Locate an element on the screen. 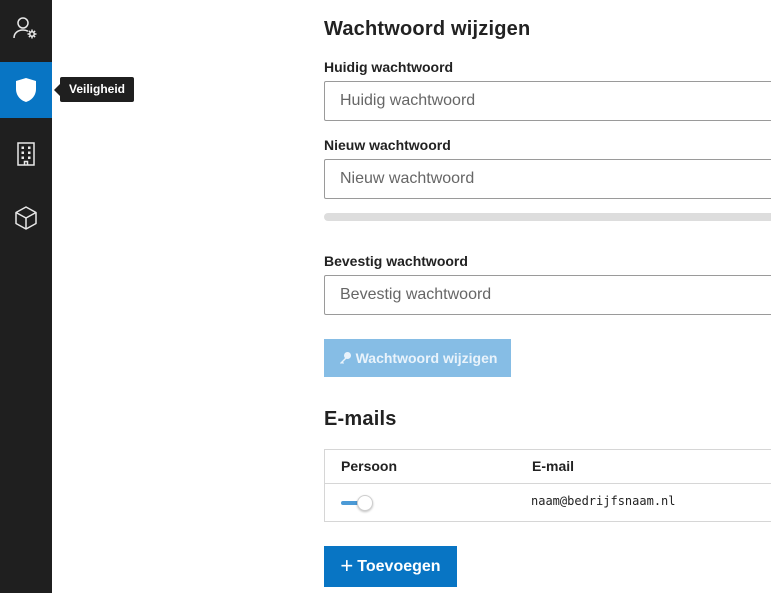 The image size is (771, 593). add-email-button: + Toevoegen is located at coordinates (390, 566).